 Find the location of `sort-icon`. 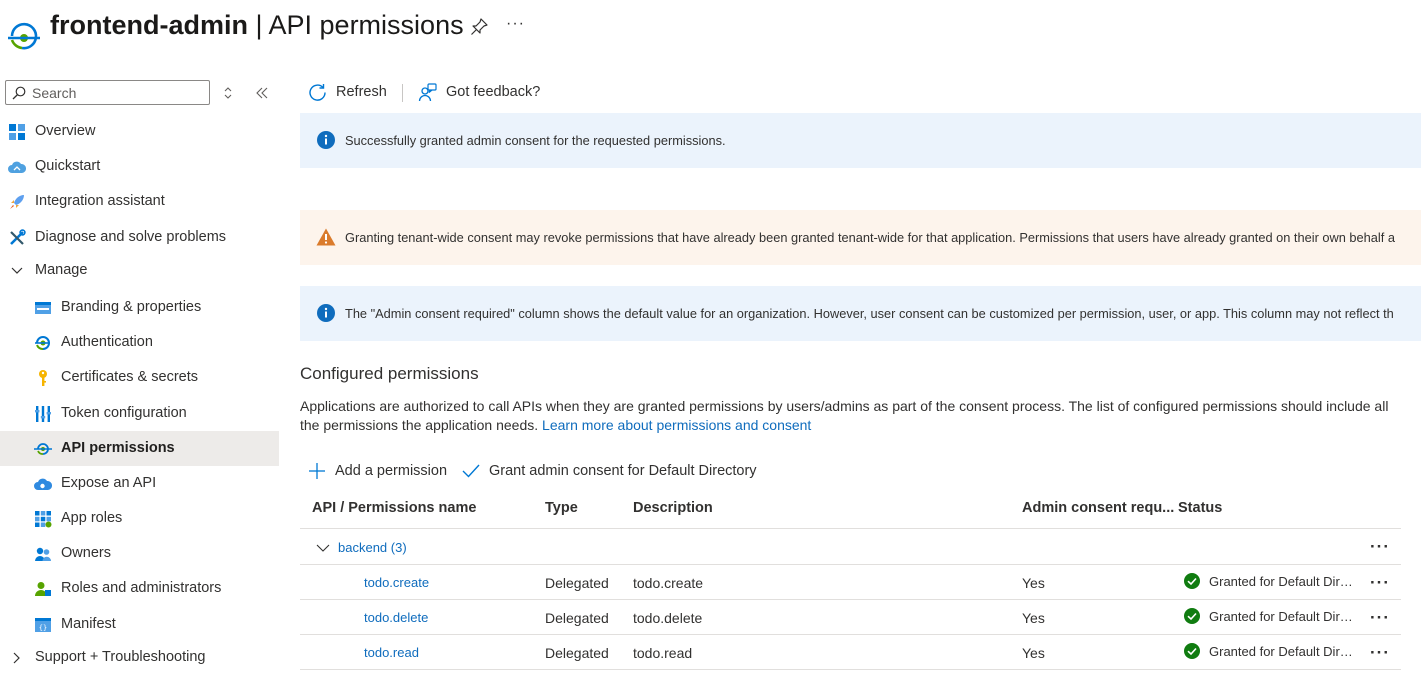

sort-icon is located at coordinates (228, 93).